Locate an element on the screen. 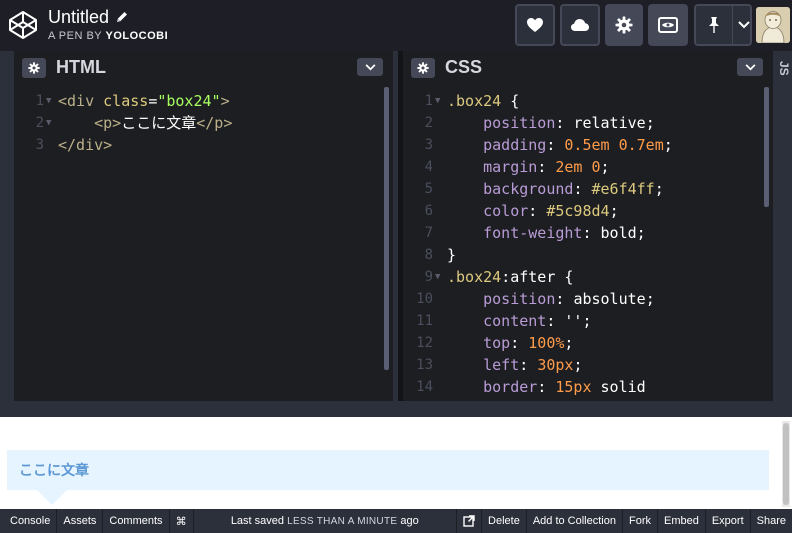 The width and height of the screenshot is (792, 533). code-token: { is located at coordinates (510, 101).